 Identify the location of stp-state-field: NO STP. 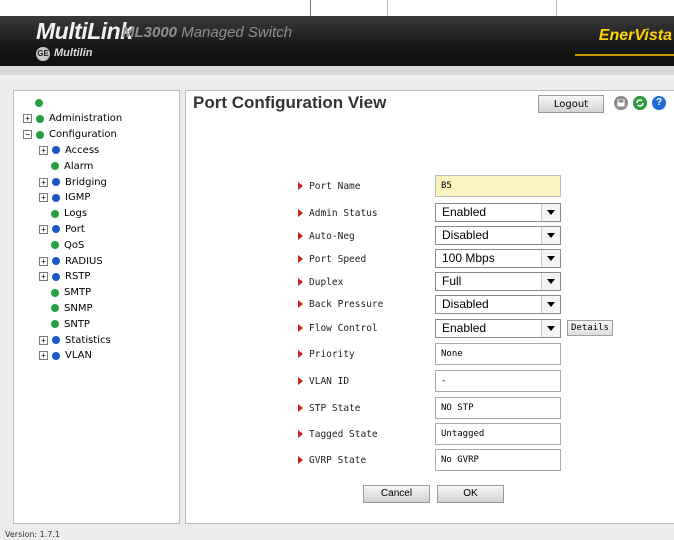
(498, 408).